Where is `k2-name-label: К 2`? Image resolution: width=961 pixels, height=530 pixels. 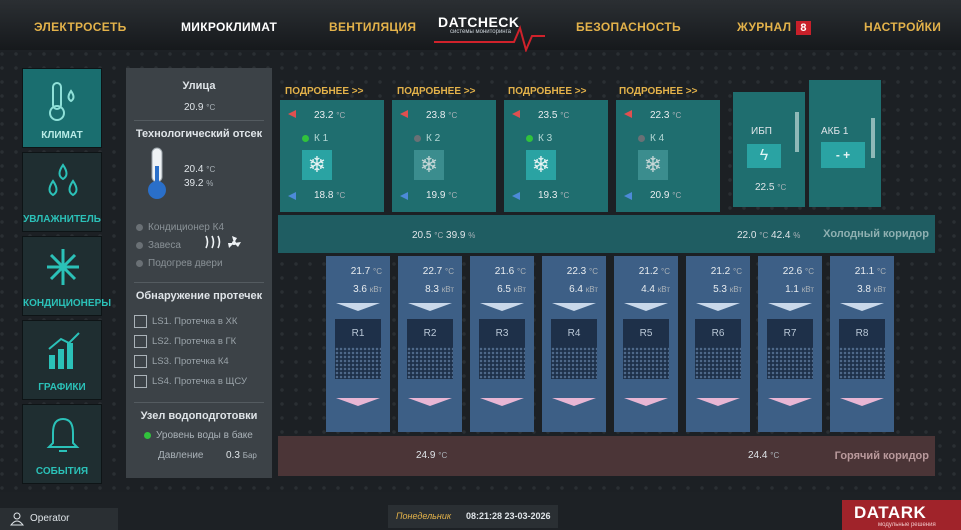
k2-name-label: К 2 is located at coordinates (433, 138).